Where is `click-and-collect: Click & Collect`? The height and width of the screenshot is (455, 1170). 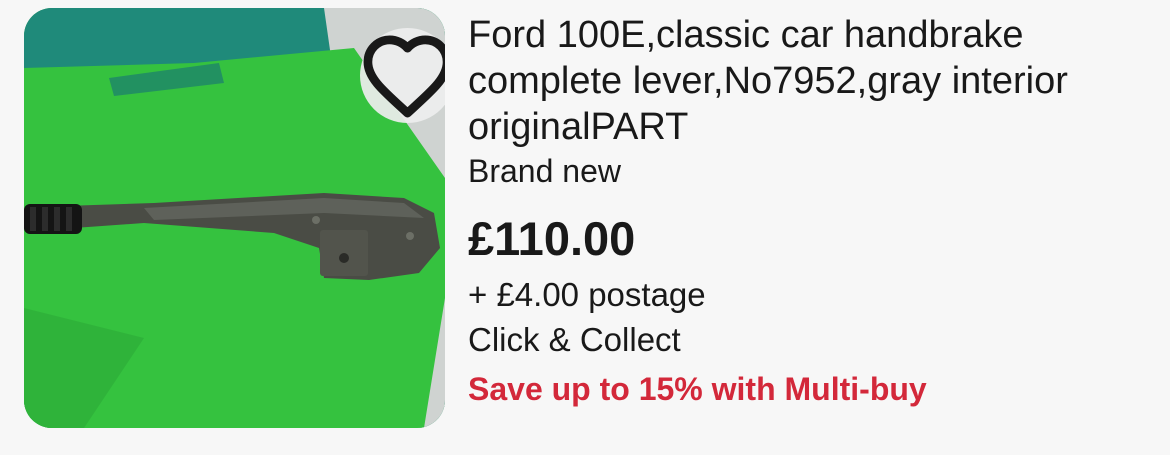 click-and-collect: Click & Collect is located at coordinates (574, 339).